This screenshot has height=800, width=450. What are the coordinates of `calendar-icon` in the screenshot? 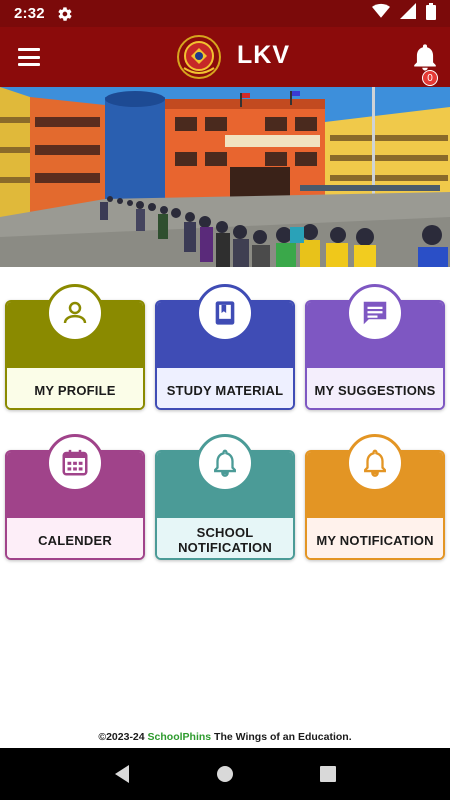 It's located at (75, 463).